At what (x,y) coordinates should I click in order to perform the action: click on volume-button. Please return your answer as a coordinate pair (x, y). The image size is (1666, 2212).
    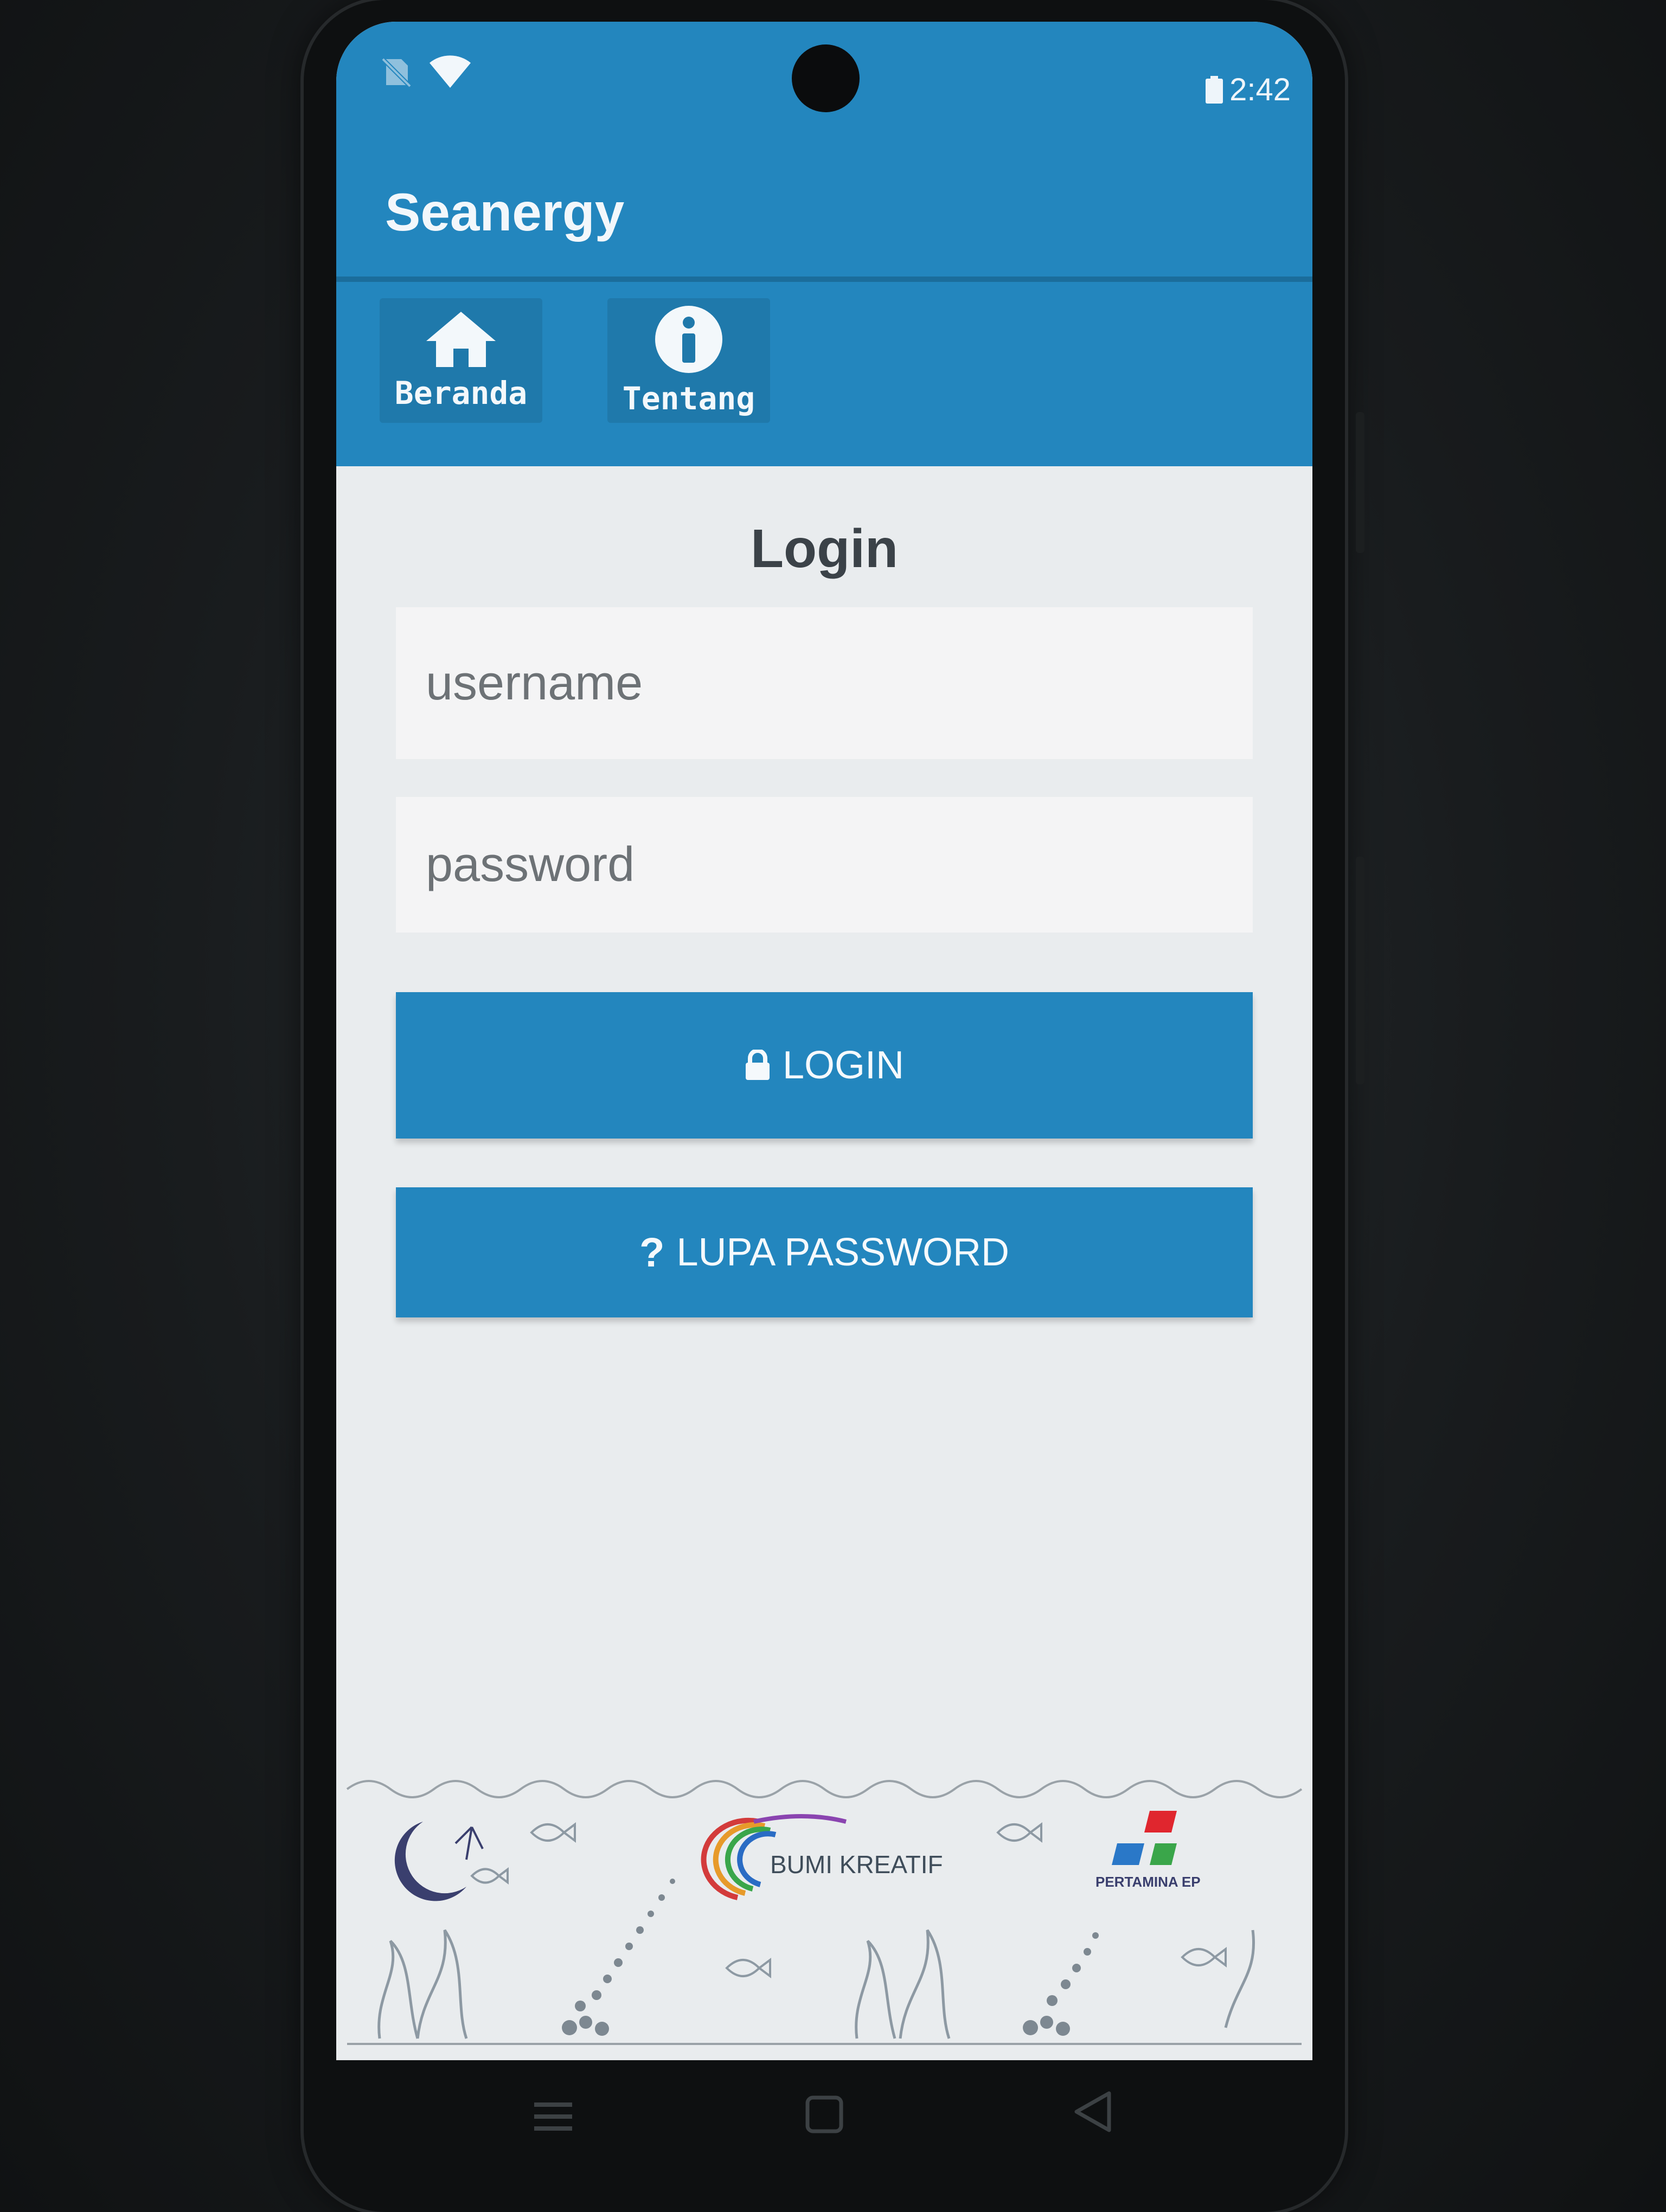
    Looking at the image, I should click on (1360, 482).